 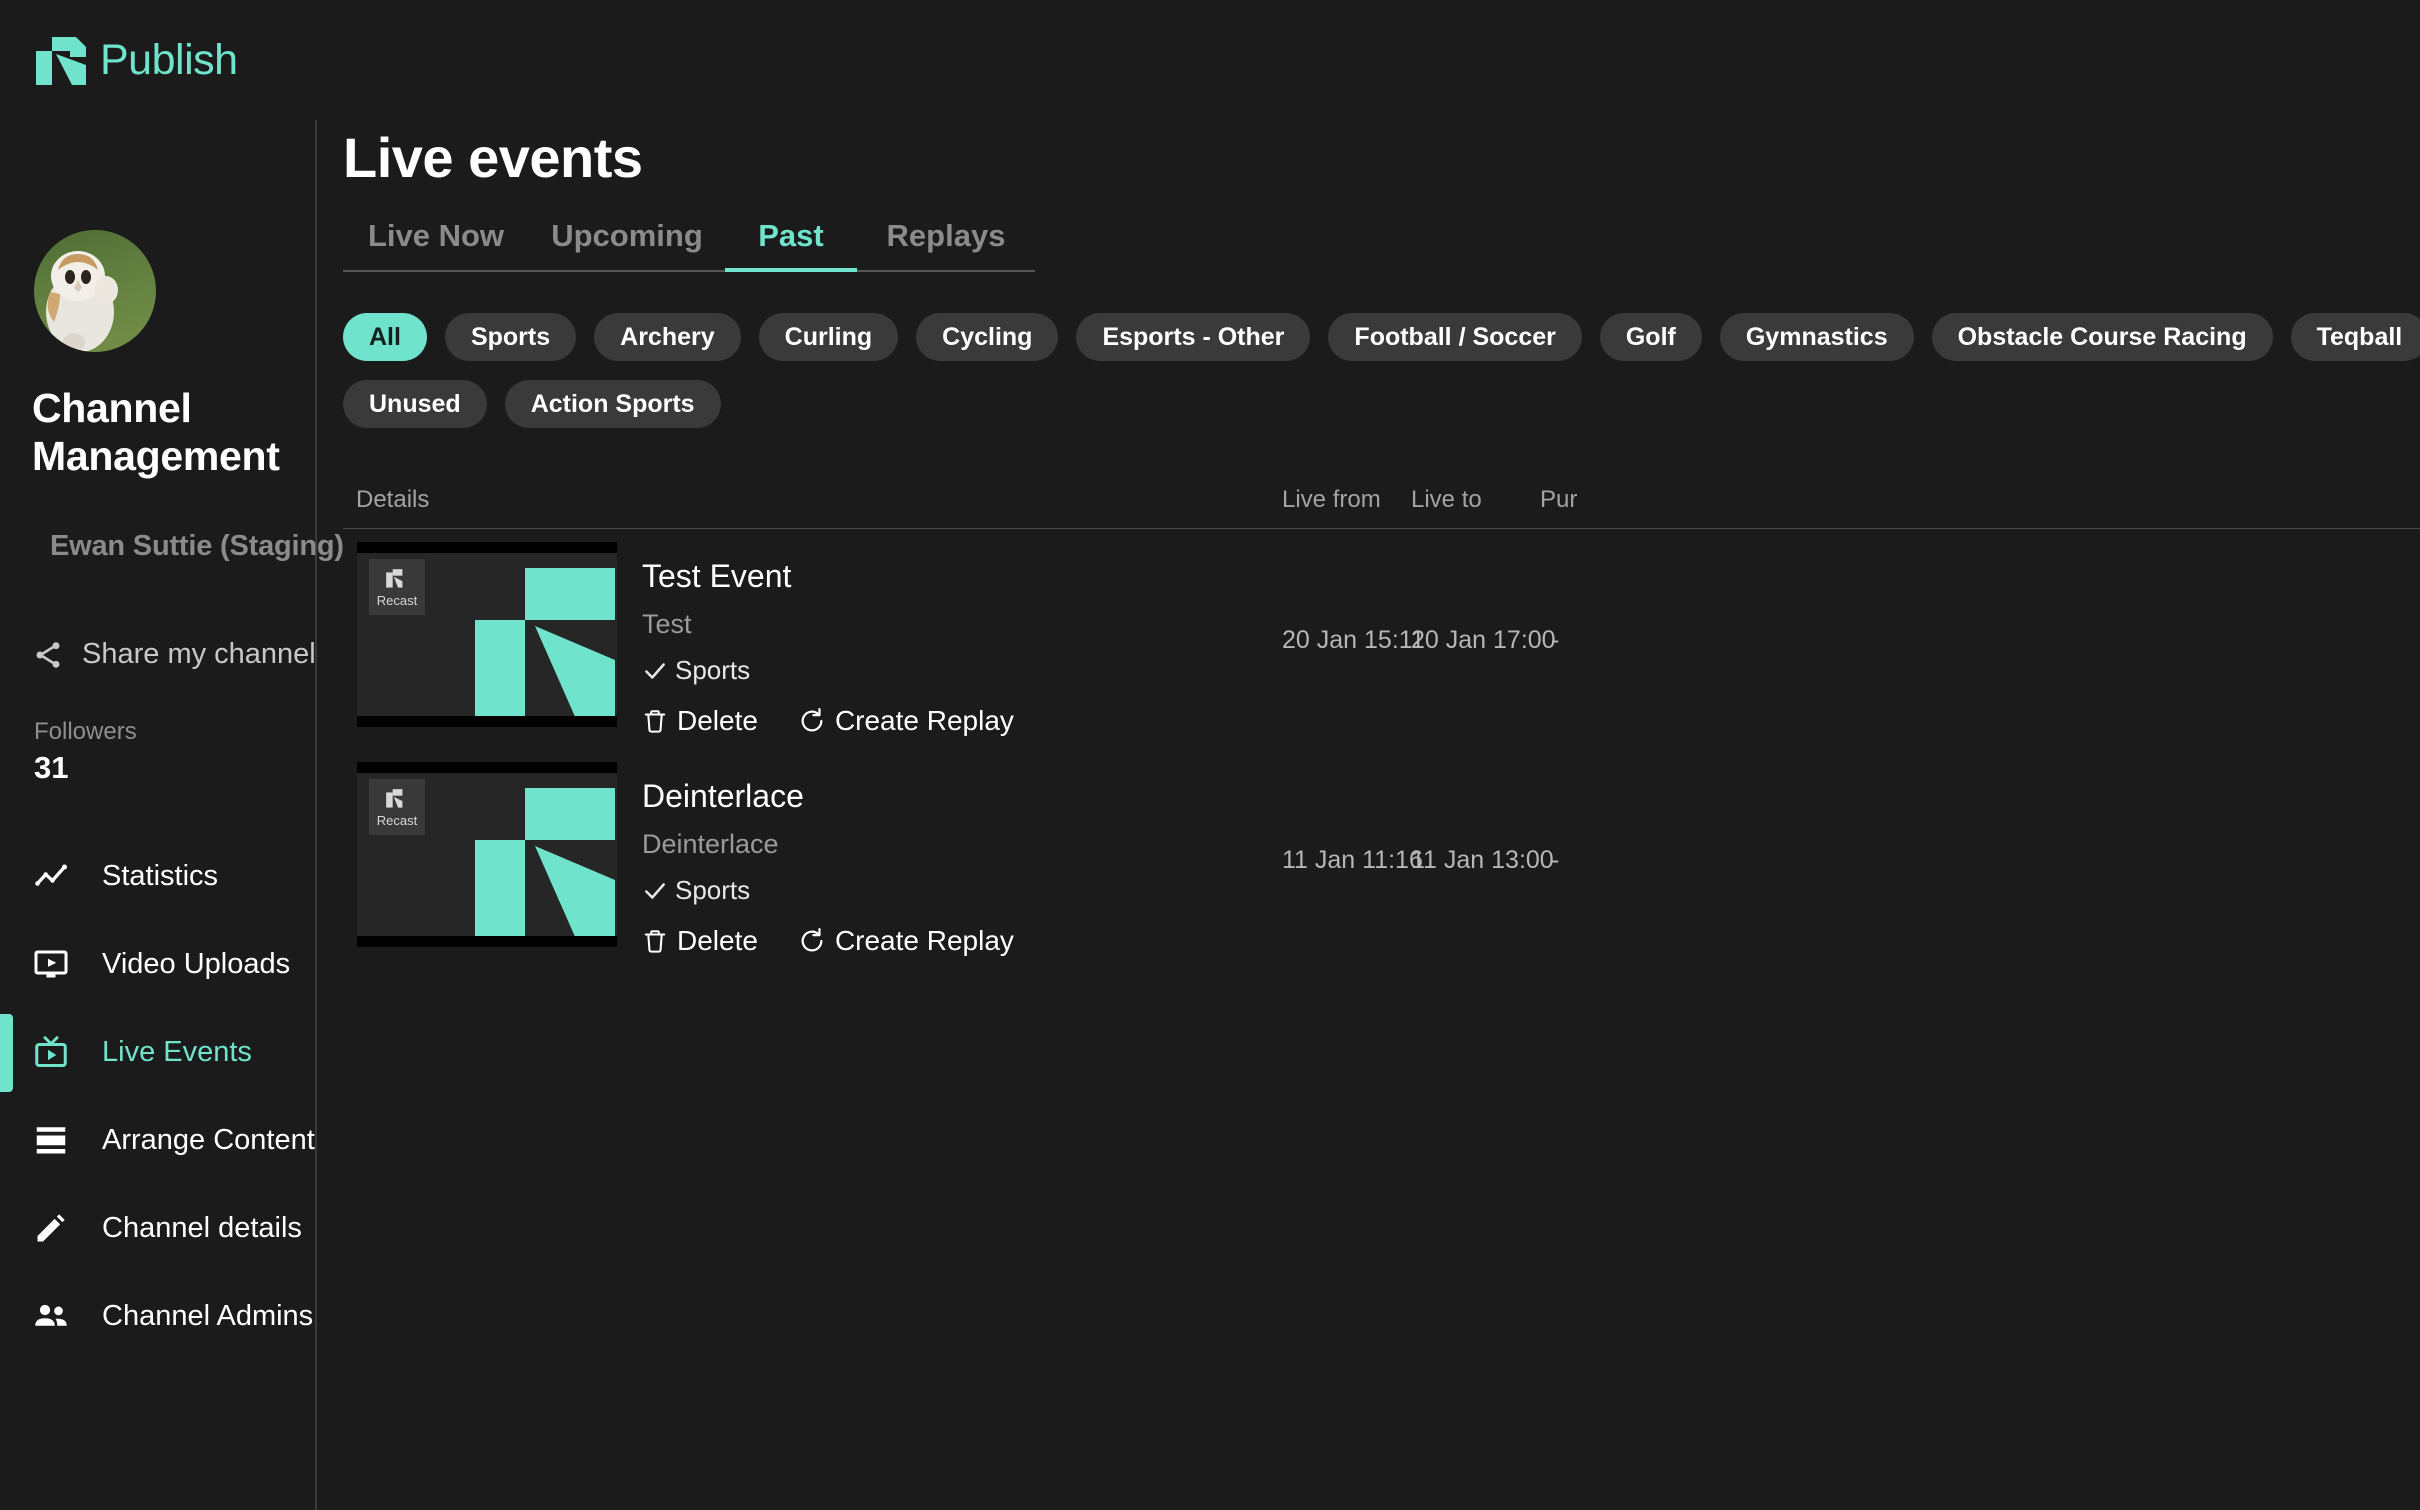 I want to click on chip-obstacle-course-racing: Obstacle Course Racing, so click(x=2102, y=337).